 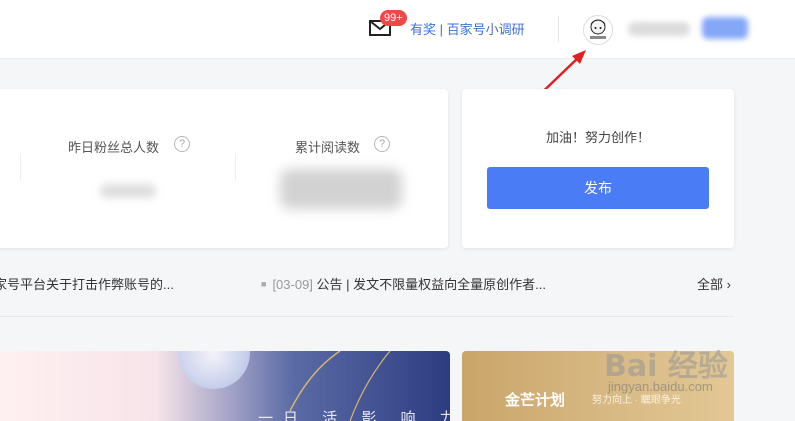 I want to click on cheer-text: 加油！努力创作！, so click(x=597, y=137).